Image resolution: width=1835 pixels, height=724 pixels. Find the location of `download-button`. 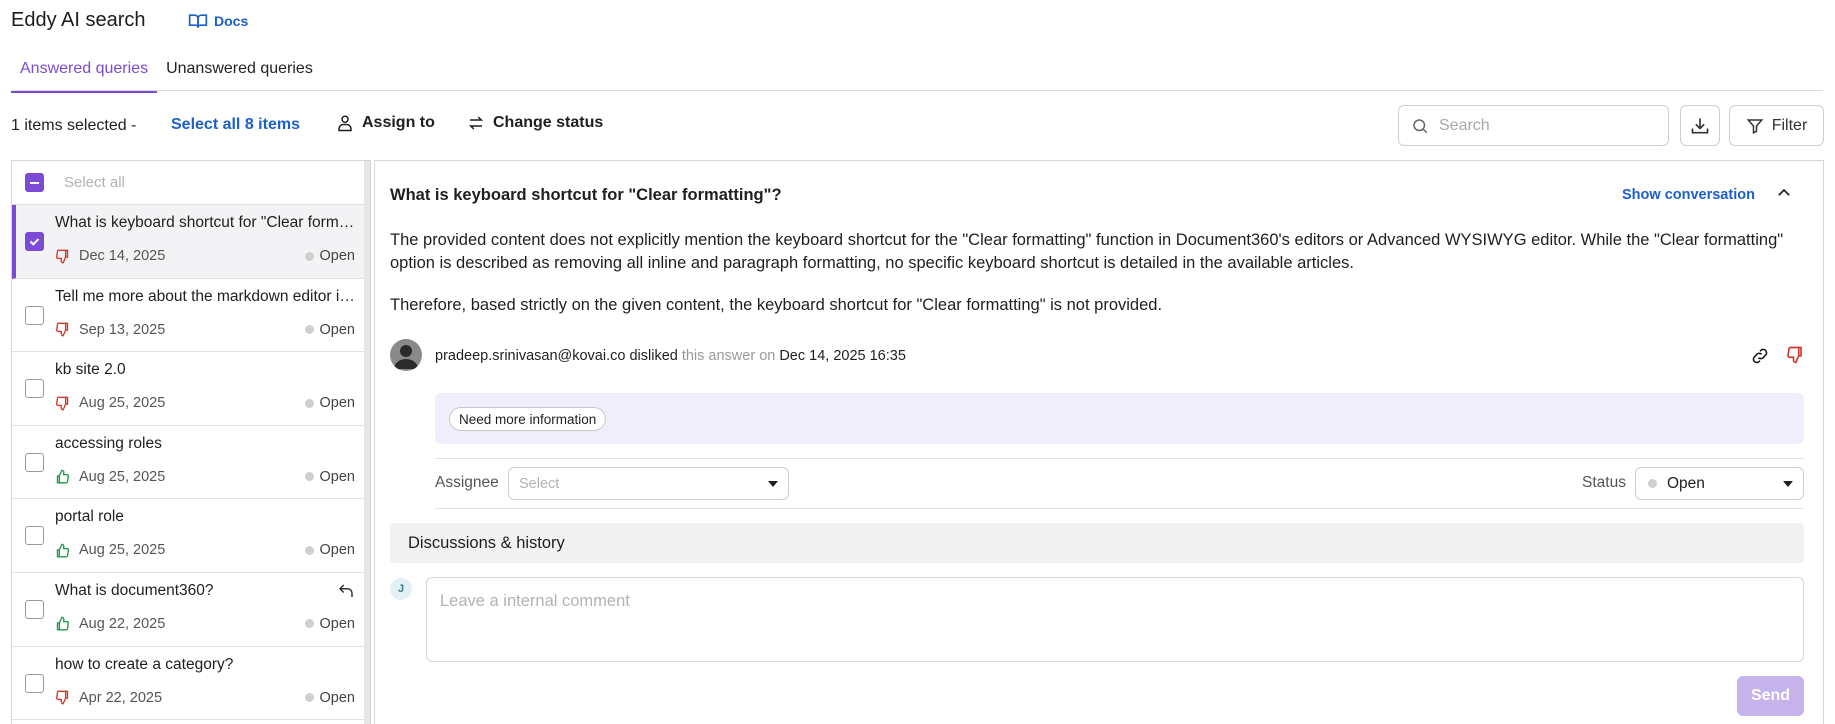

download-button is located at coordinates (1700, 125).